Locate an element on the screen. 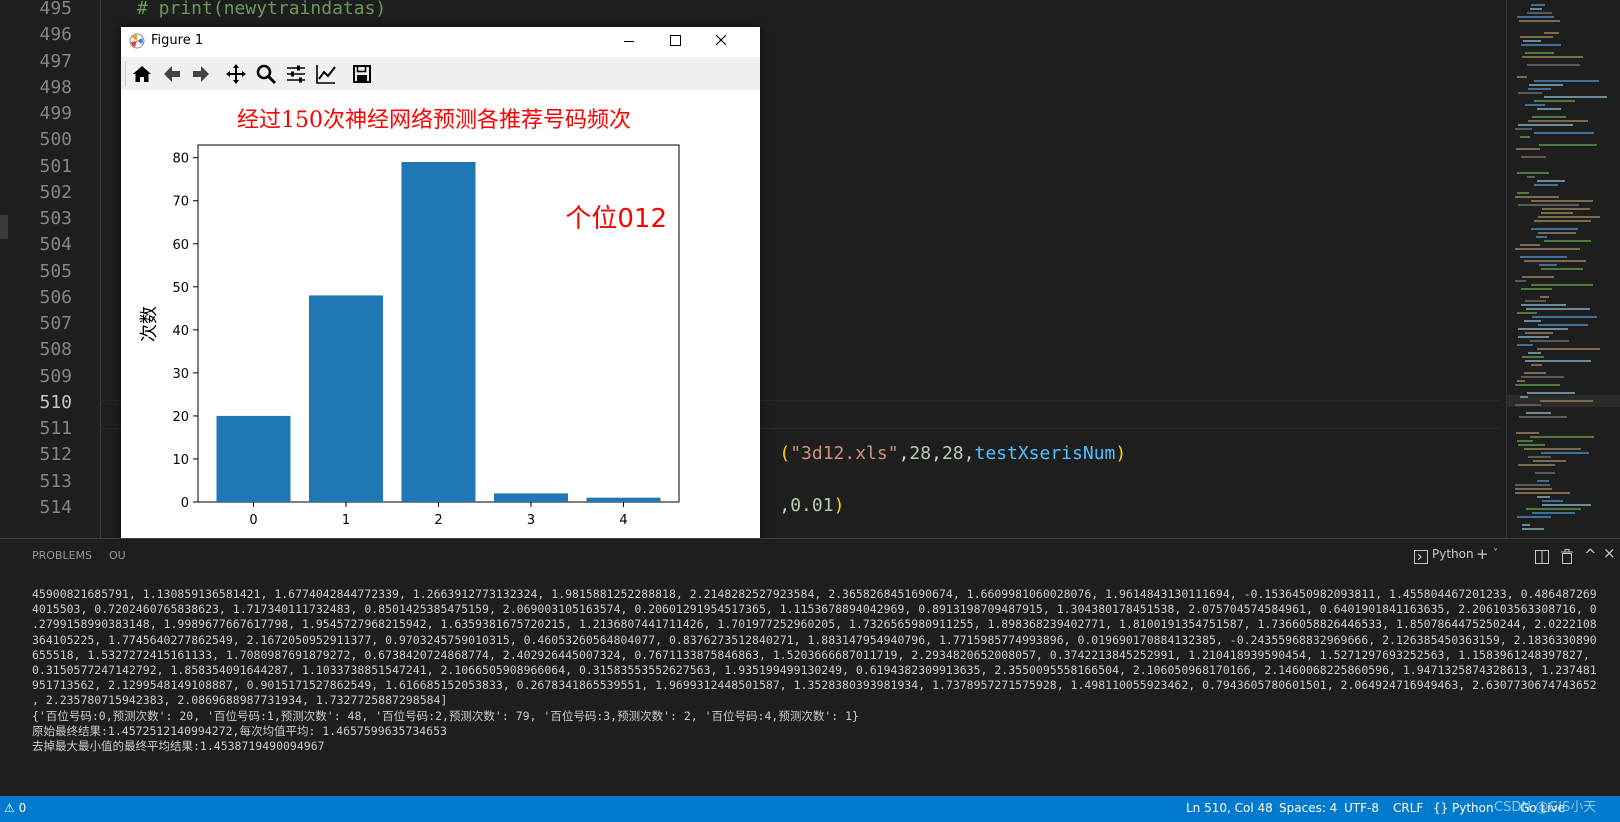 The image size is (1620, 822). x-tick-label: 2 is located at coordinates (438, 520).